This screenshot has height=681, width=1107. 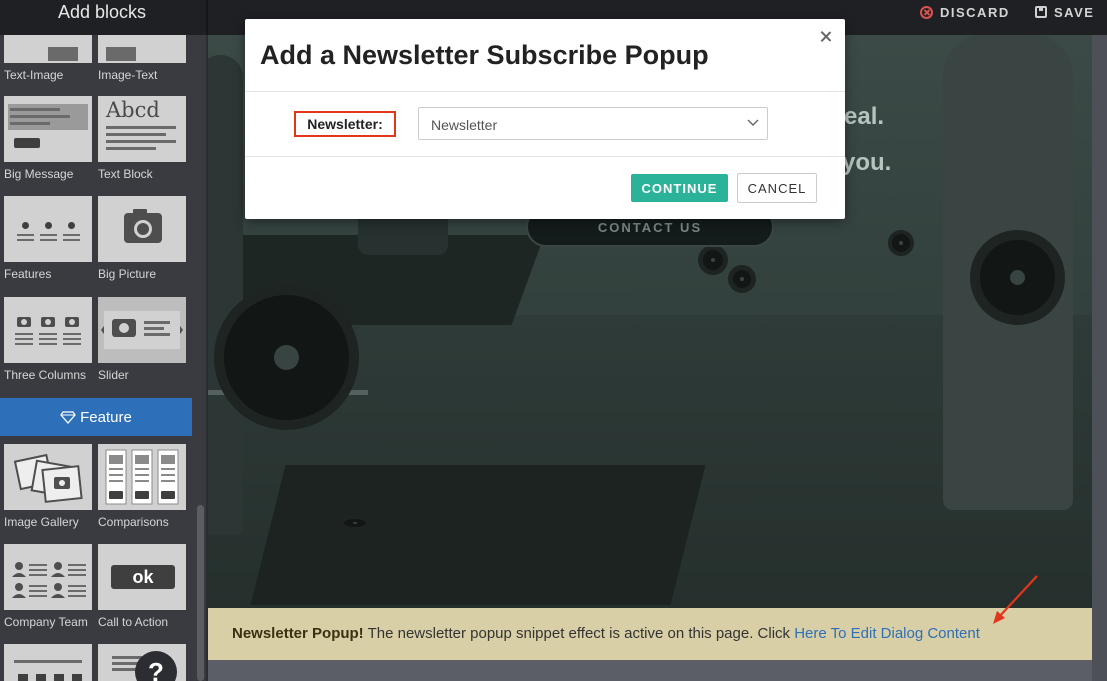 I want to click on block-image-text: Image-Text, so click(x=142, y=58).